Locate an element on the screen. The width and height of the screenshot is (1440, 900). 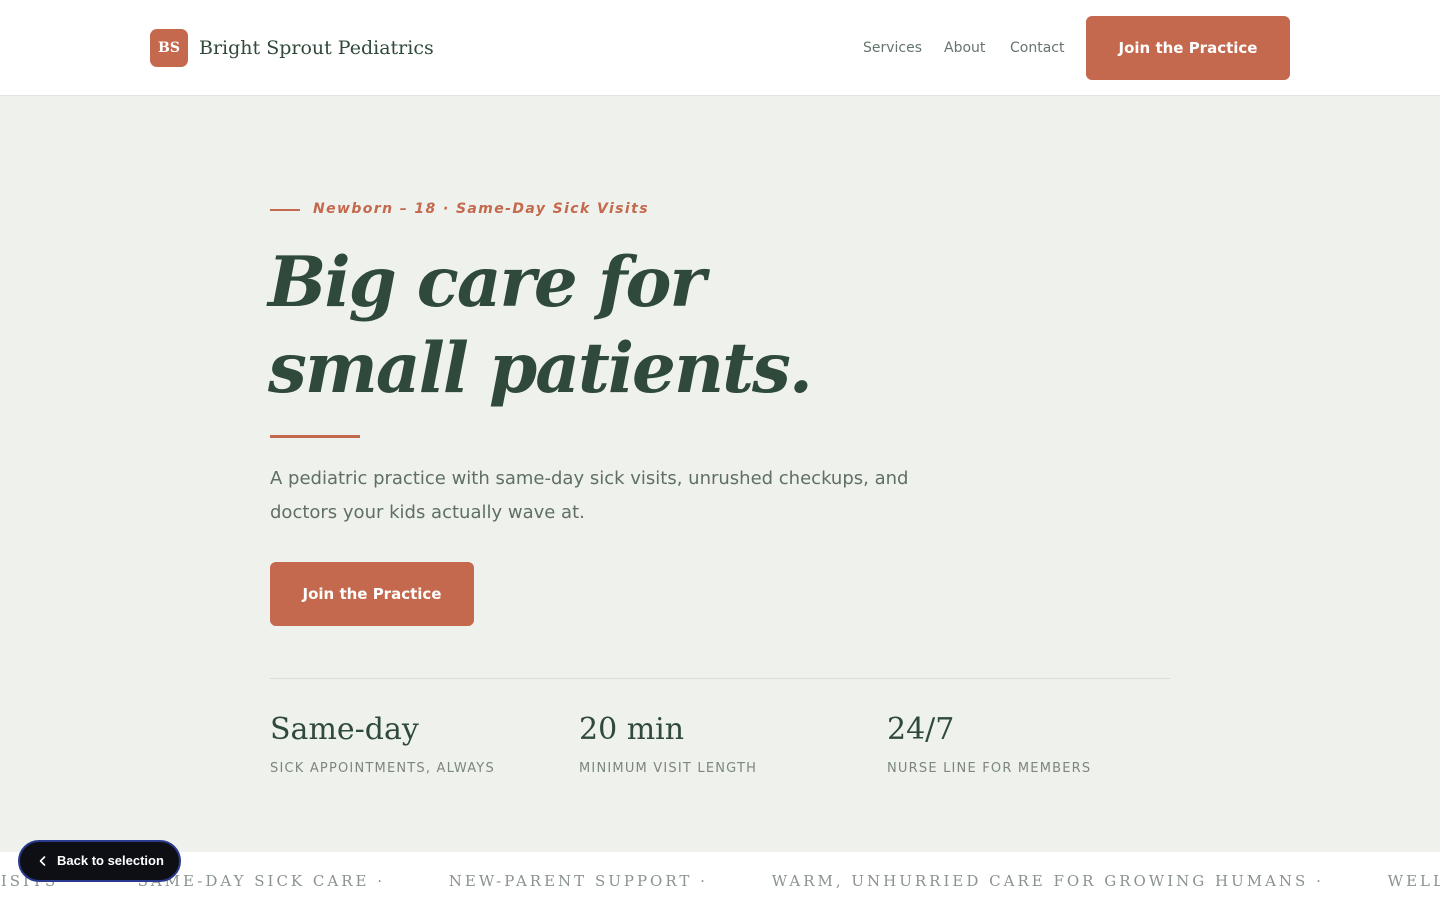
nav-link-services: Services is located at coordinates (892, 48).